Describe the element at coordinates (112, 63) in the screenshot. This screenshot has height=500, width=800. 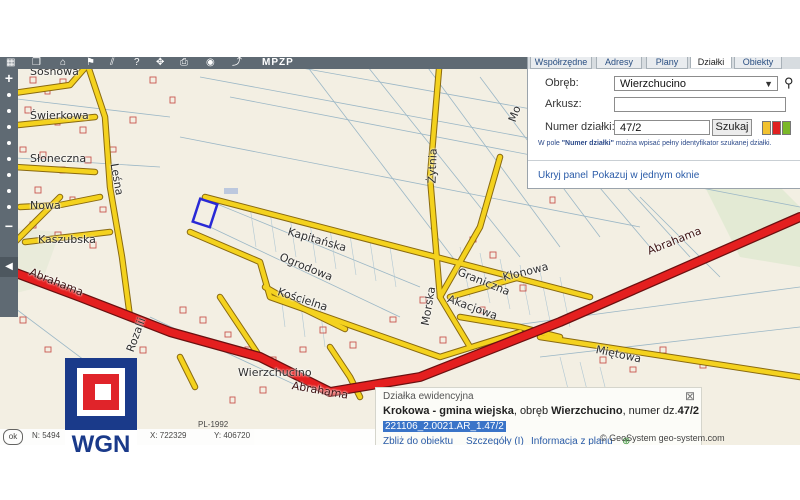
I see `measure-icon: ⫽` at that location.